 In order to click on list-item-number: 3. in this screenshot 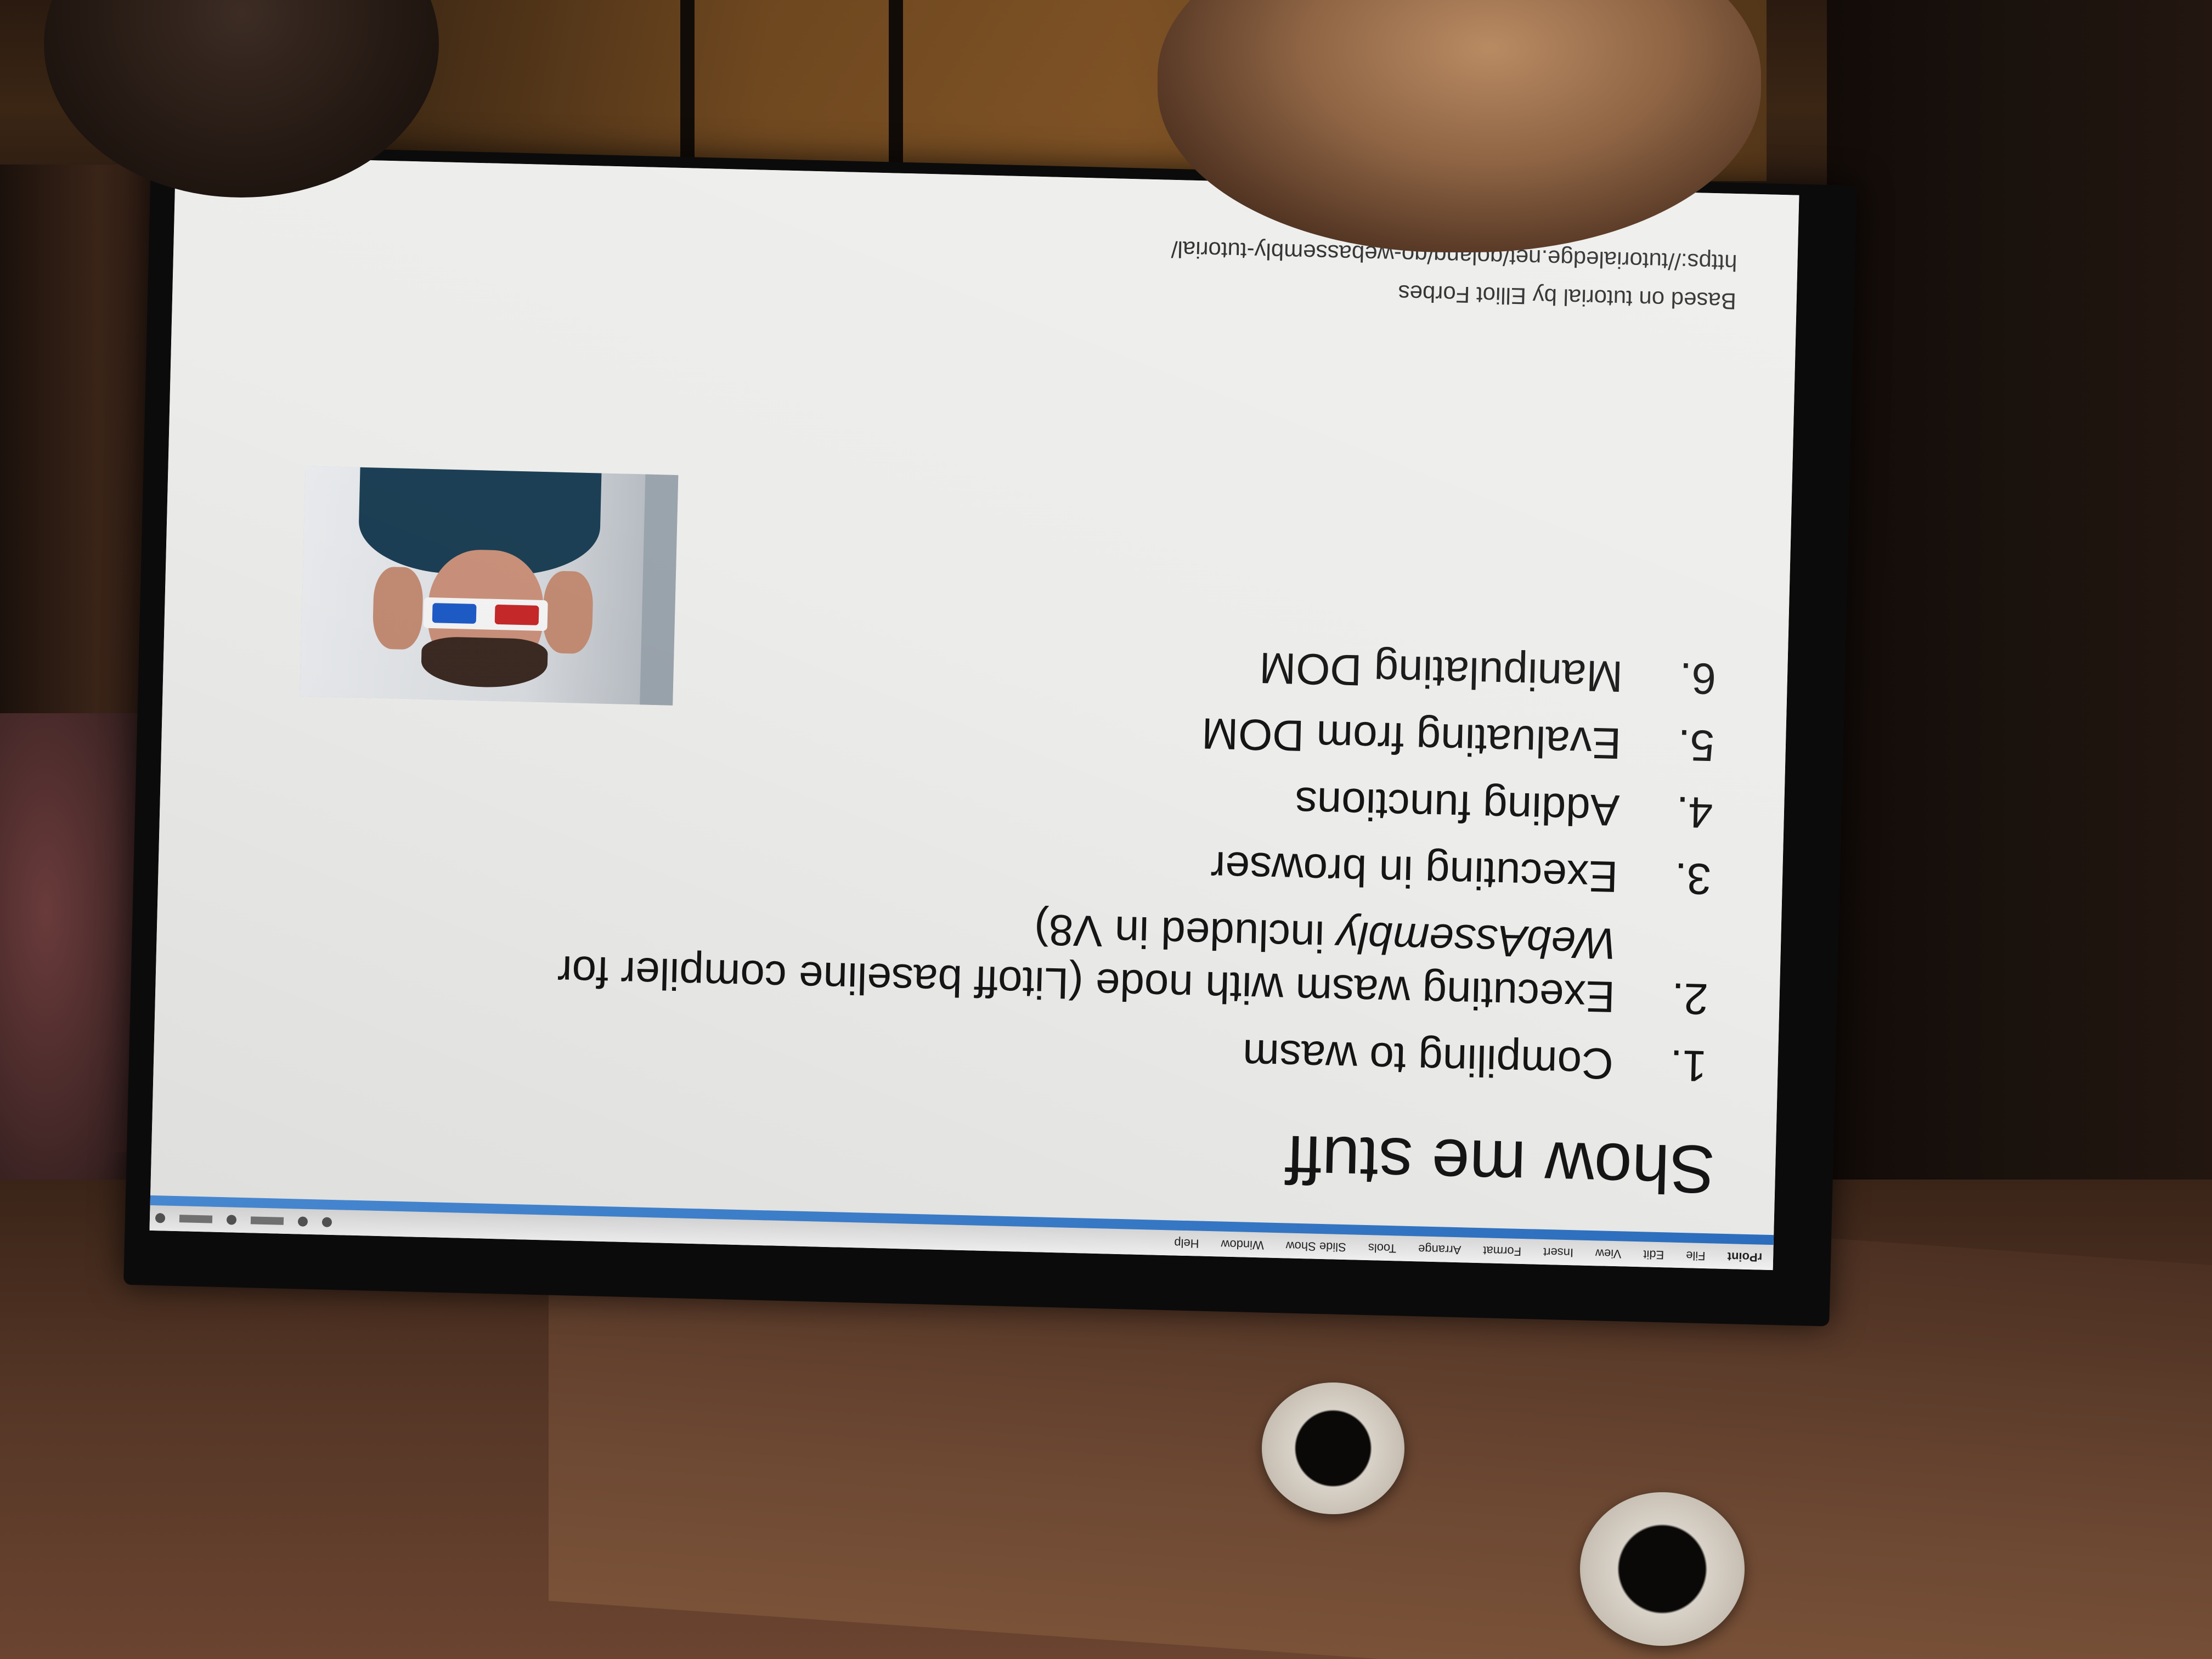, I will do `click(1693, 879)`.